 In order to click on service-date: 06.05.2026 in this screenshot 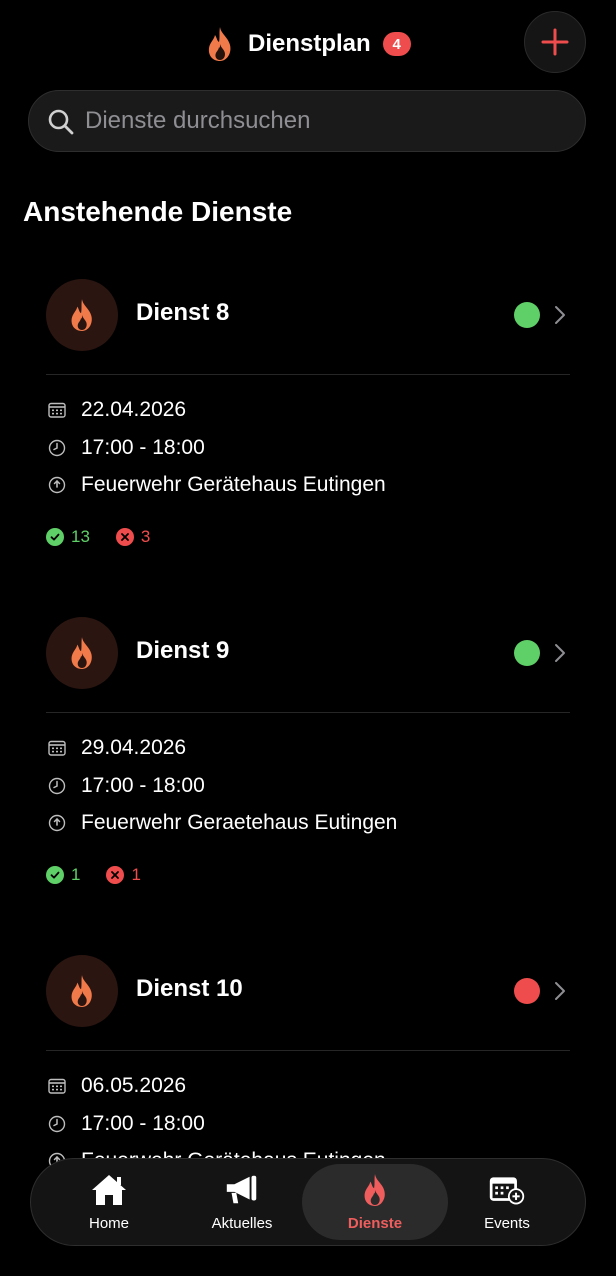, I will do `click(134, 1085)`.